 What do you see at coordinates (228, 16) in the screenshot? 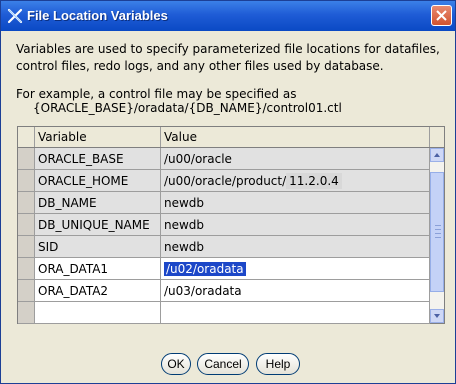
I see `title-bar: File Location Variables` at bounding box center [228, 16].